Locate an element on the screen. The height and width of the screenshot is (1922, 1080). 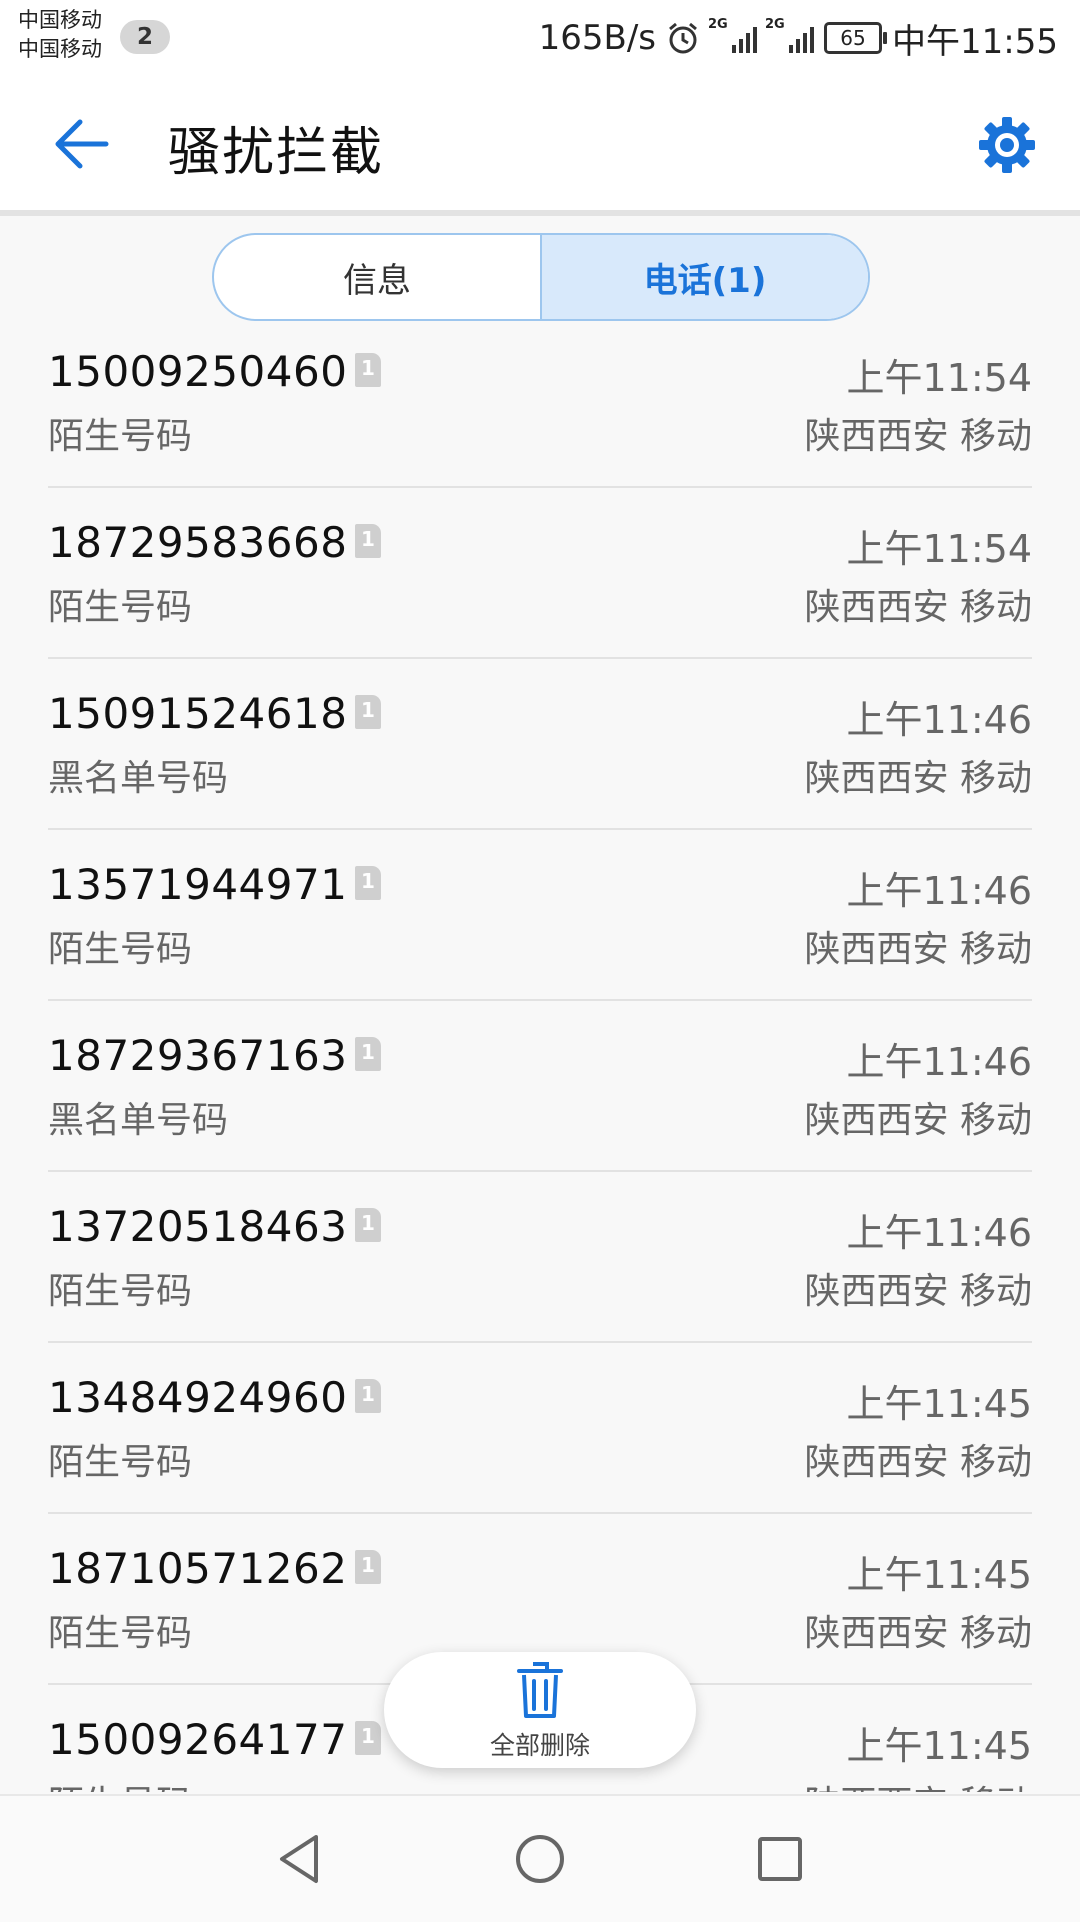
status-icons: 165B/s 2G 2G 65 中午11:55 is located at coordinates (798, 38).